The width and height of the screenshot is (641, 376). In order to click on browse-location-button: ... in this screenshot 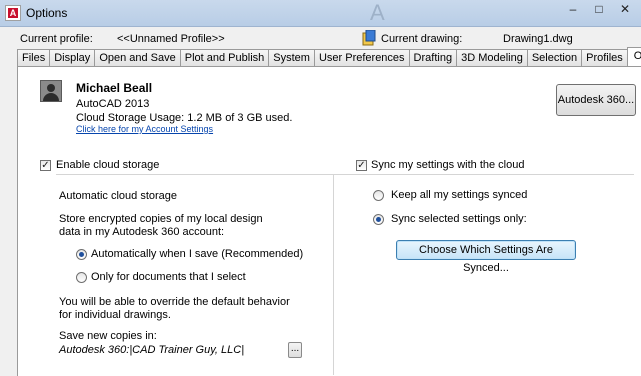, I will do `click(295, 350)`.